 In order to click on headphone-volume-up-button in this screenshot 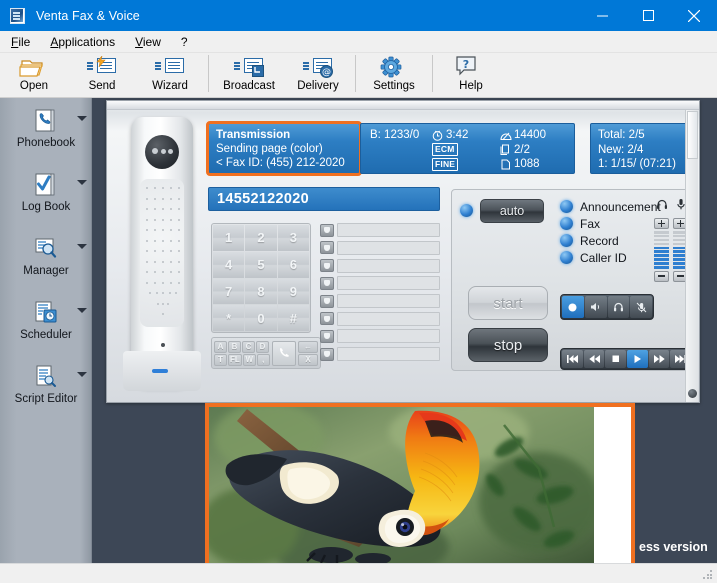, I will do `click(661, 223)`.